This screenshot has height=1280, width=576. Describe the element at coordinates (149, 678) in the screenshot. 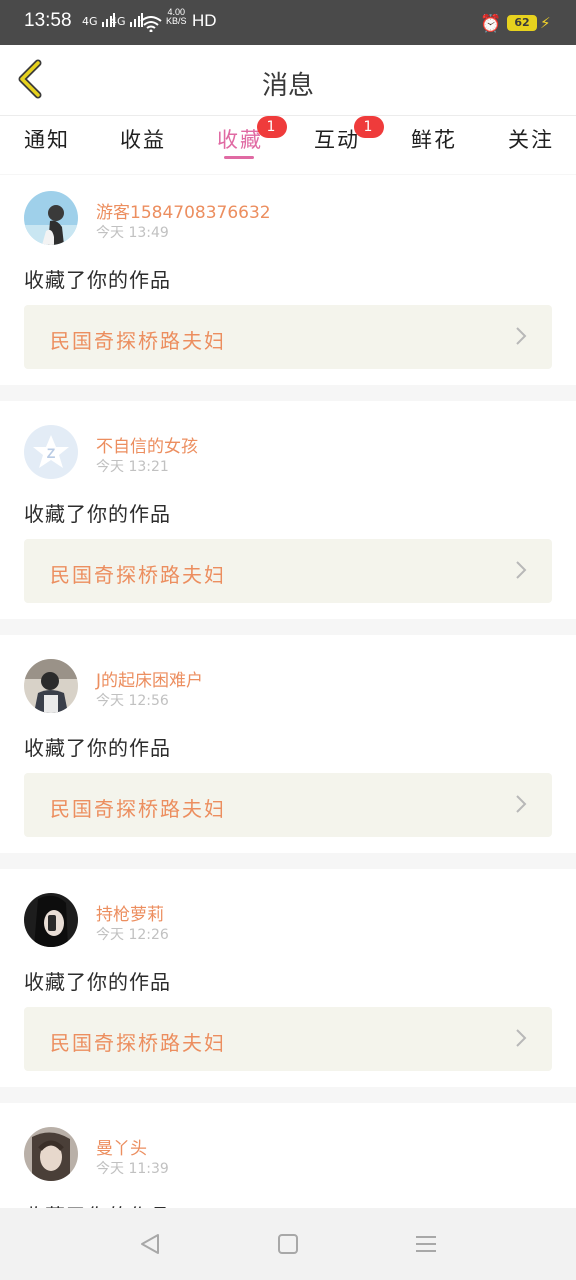

I see `username-link: J的起床困难户` at that location.